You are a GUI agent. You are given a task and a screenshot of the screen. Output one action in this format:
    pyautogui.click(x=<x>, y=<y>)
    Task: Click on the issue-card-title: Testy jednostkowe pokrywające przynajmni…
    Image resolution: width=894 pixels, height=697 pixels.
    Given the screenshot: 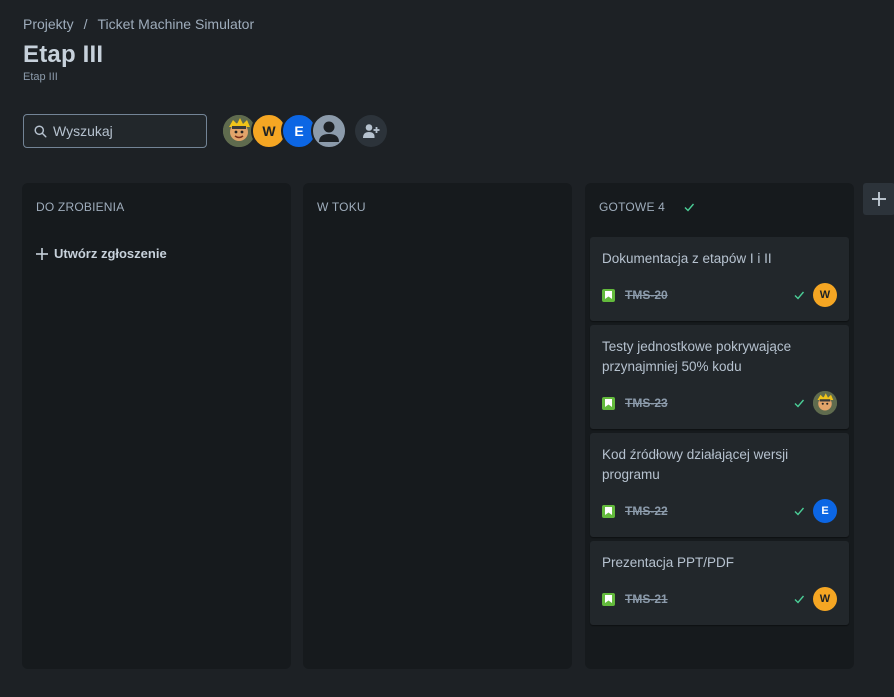 What is the action you would take?
    pyautogui.click(x=697, y=356)
    